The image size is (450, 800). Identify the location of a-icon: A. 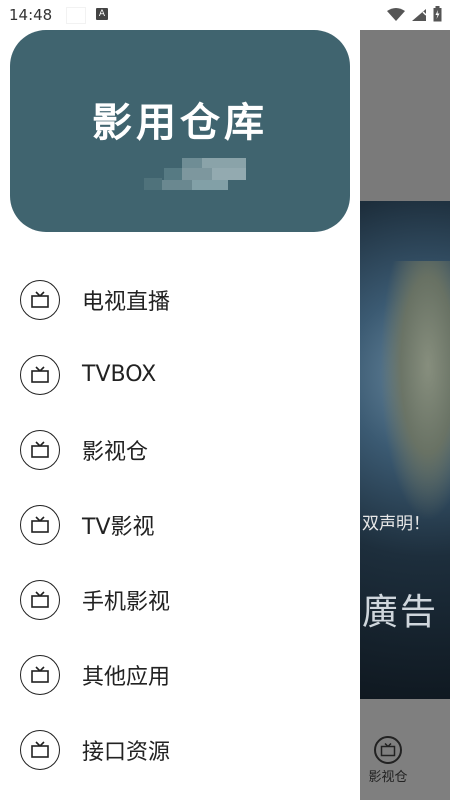
(102, 14).